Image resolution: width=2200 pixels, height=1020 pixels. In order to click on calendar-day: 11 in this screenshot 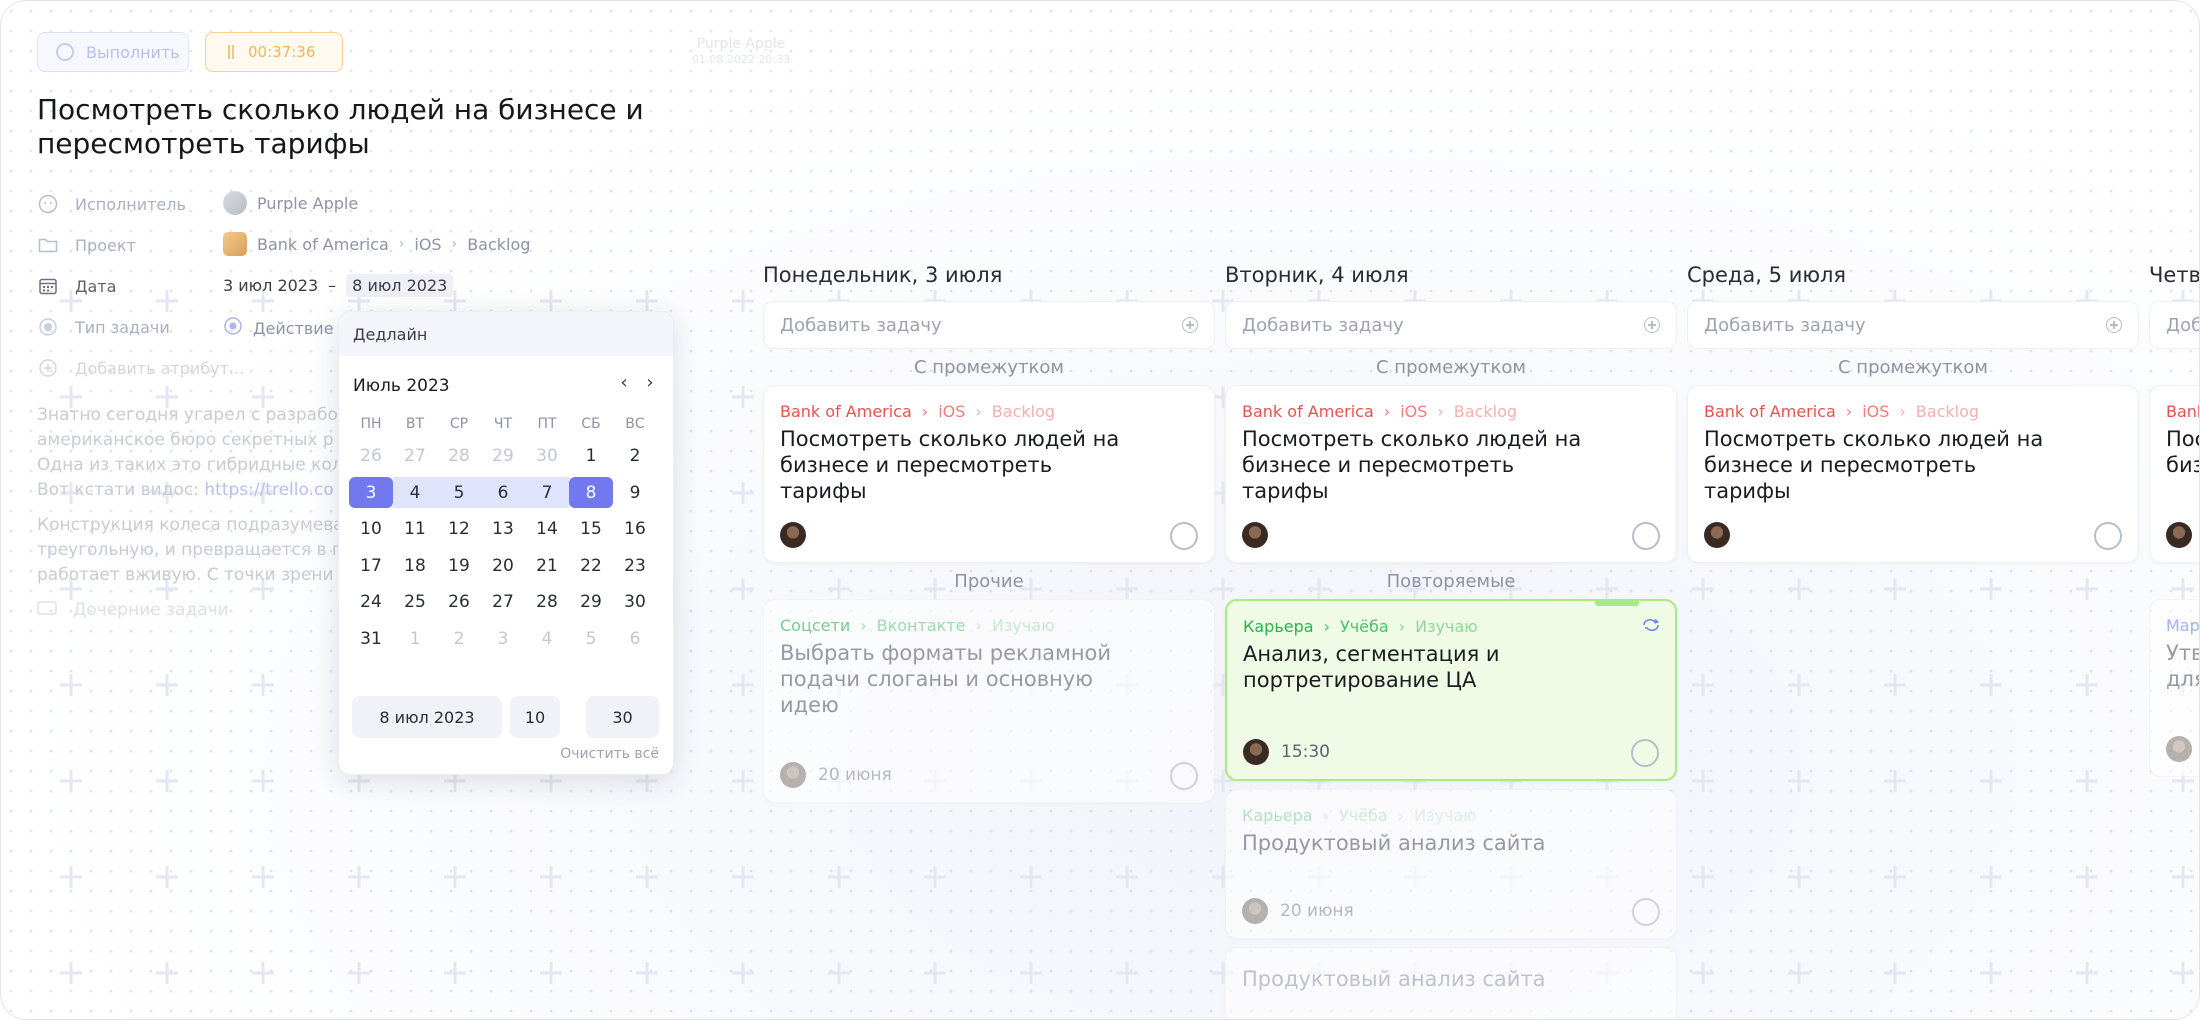, I will do `click(415, 529)`.